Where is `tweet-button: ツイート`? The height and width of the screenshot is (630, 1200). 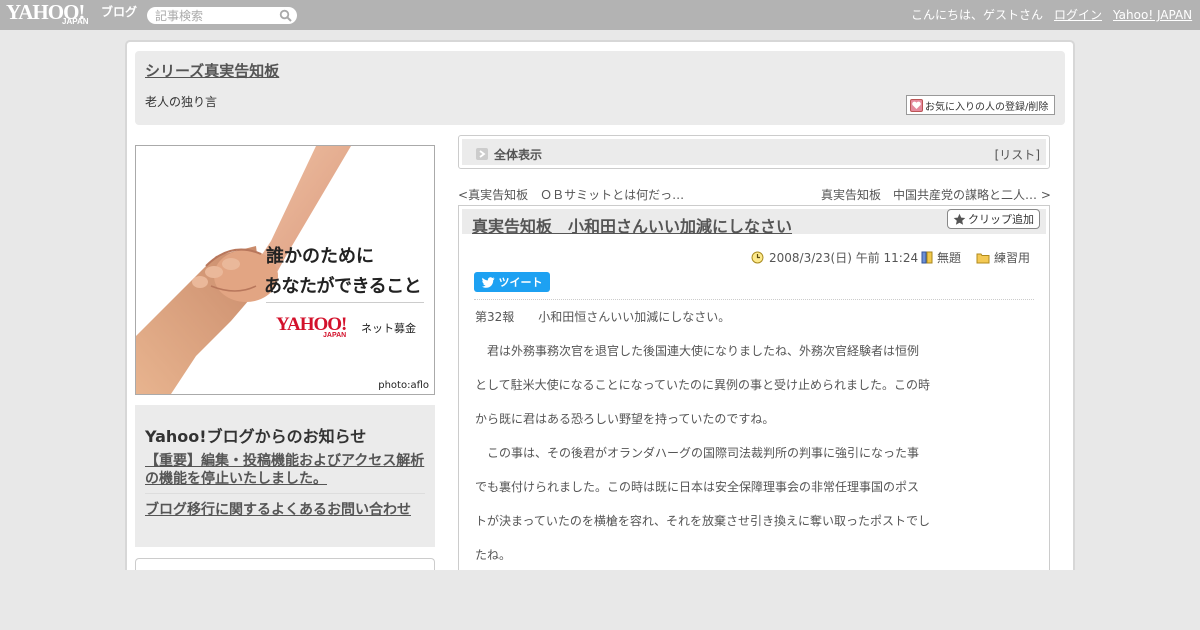 tweet-button: ツイート is located at coordinates (512, 282).